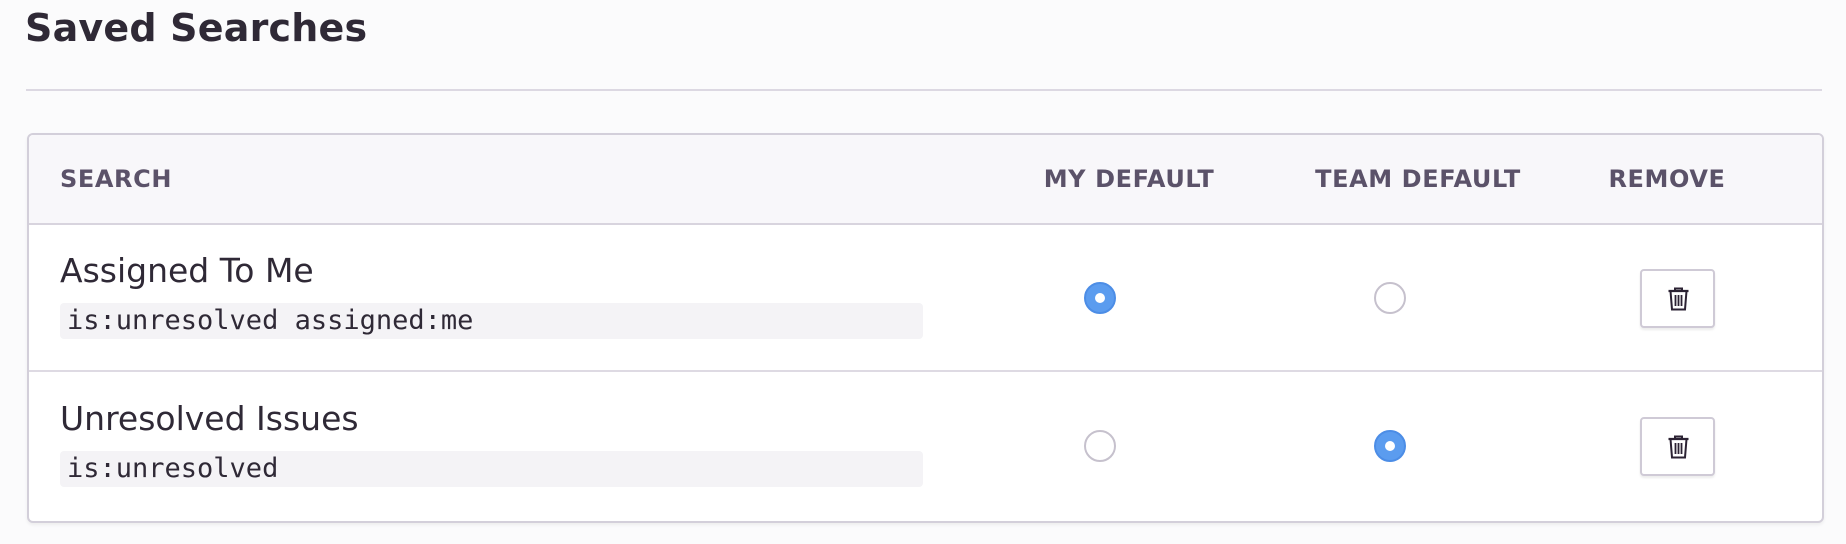 The height and width of the screenshot is (544, 1846). Describe the element at coordinates (1418, 179) in the screenshot. I see `column-header-team-default: TEAM DEFAULT` at that location.